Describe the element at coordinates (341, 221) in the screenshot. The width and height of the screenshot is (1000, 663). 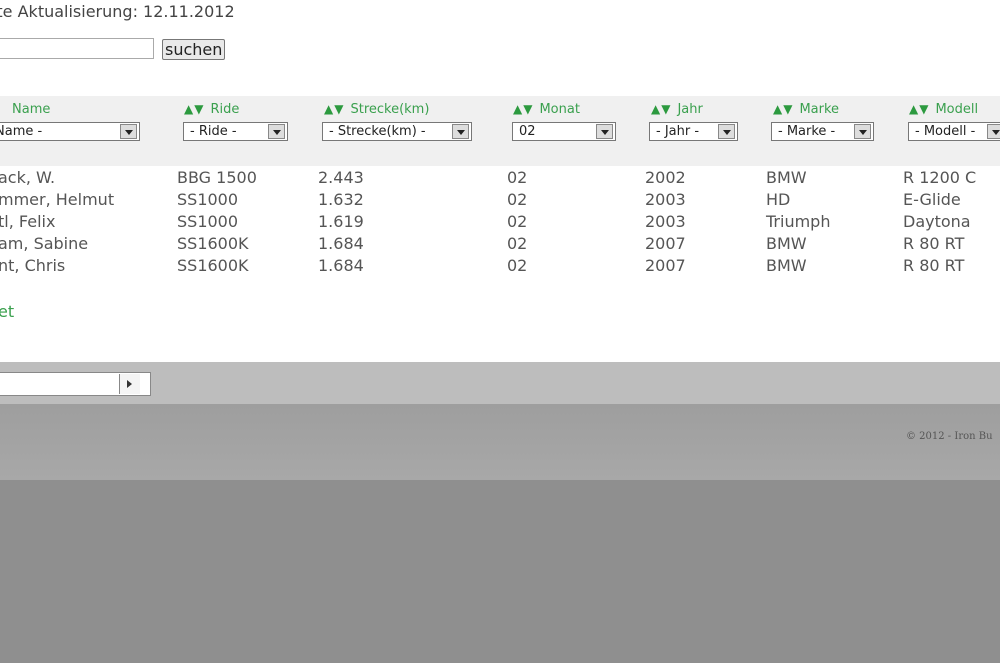
I see `cell-strecke: 1.619` at that location.